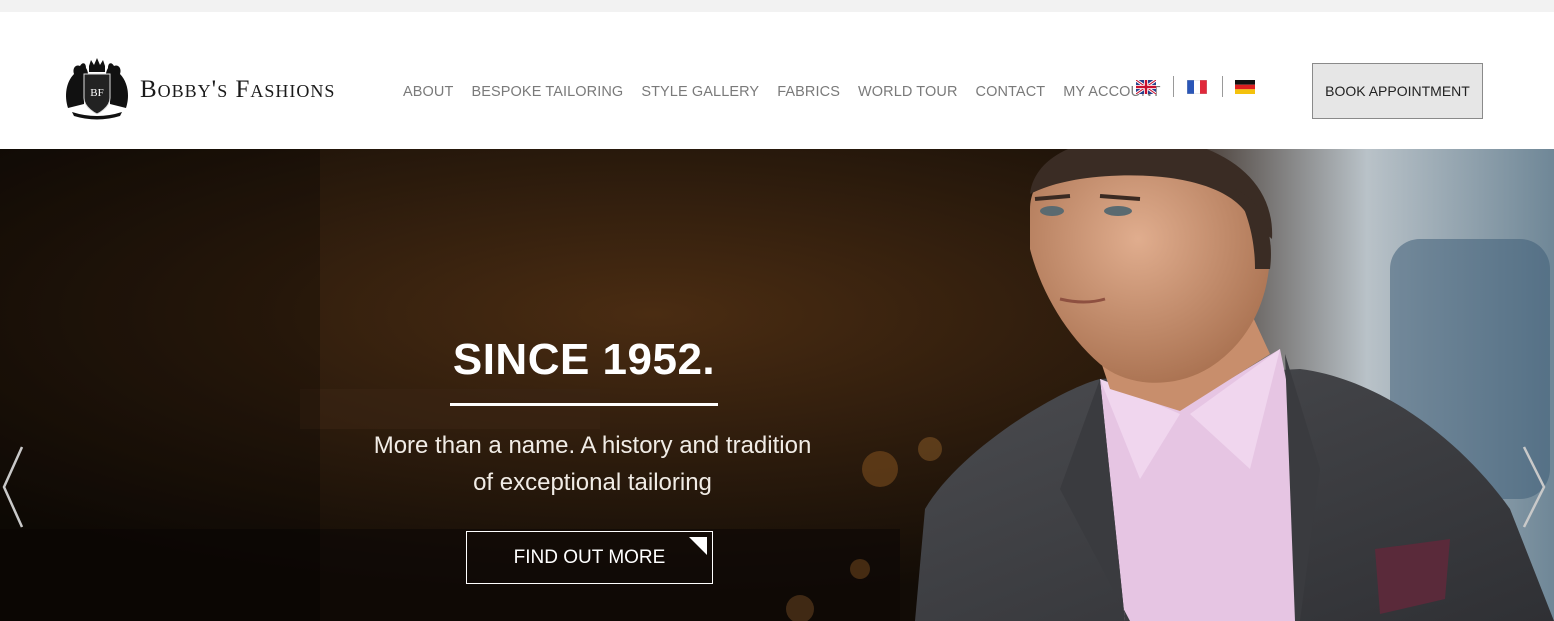 This screenshot has width=1554, height=621. What do you see at coordinates (698, 546) in the screenshot?
I see `corner-accent-icon` at bounding box center [698, 546].